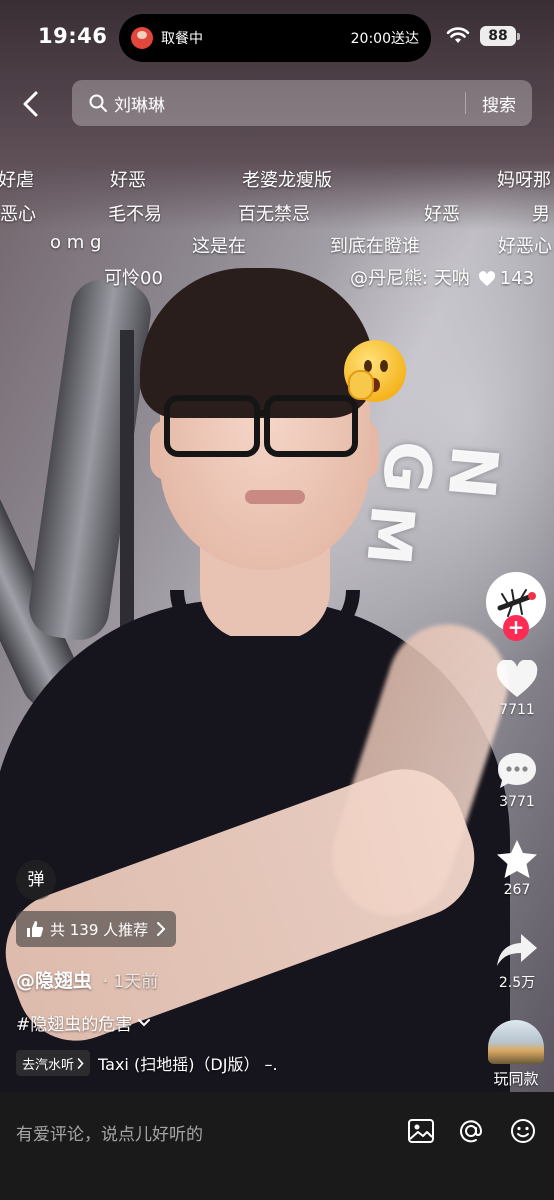 The height and width of the screenshot is (1200, 554). What do you see at coordinates (98, 103) in the screenshot?
I see `search-icon` at bounding box center [98, 103].